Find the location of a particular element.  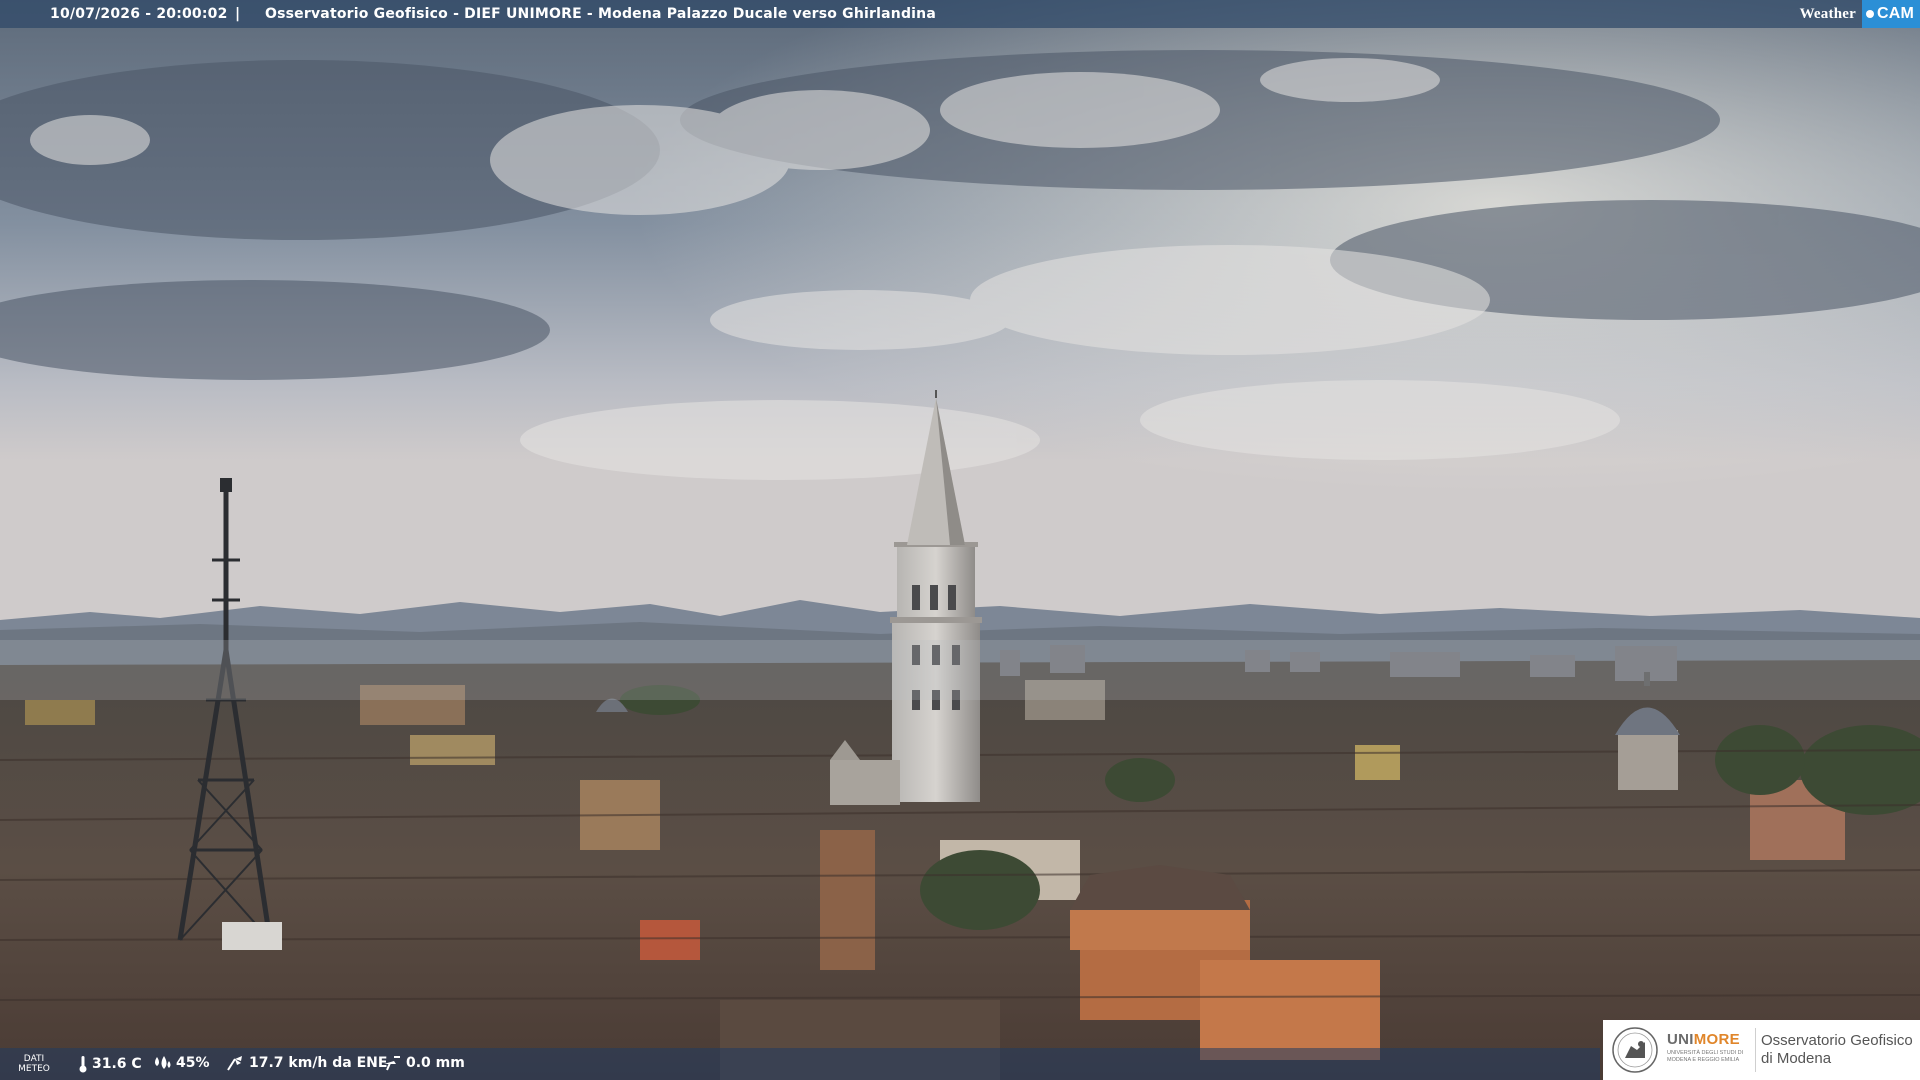

wind-reading: 17.7 km/h da ENE is located at coordinates (306, 1063).